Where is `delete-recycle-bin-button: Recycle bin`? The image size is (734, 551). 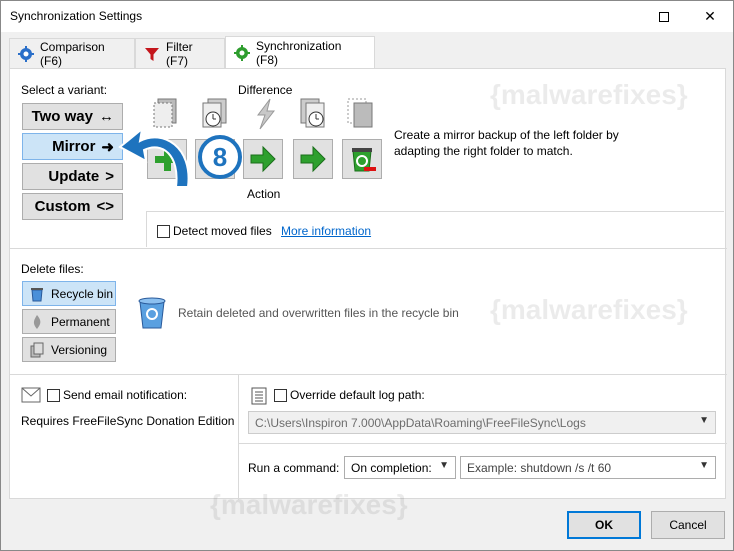 delete-recycle-bin-button: Recycle bin is located at coordinates (69, 293).